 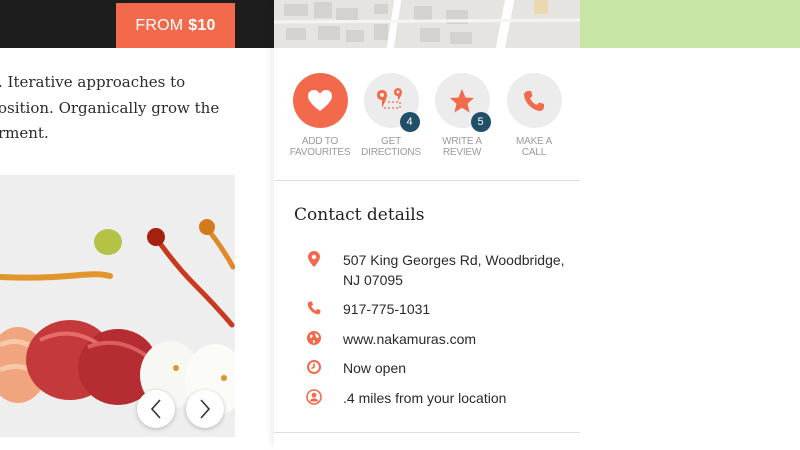 I want to click on get-directions-button: 4 GET DIRECTIONS, so click(x=391, y=114).